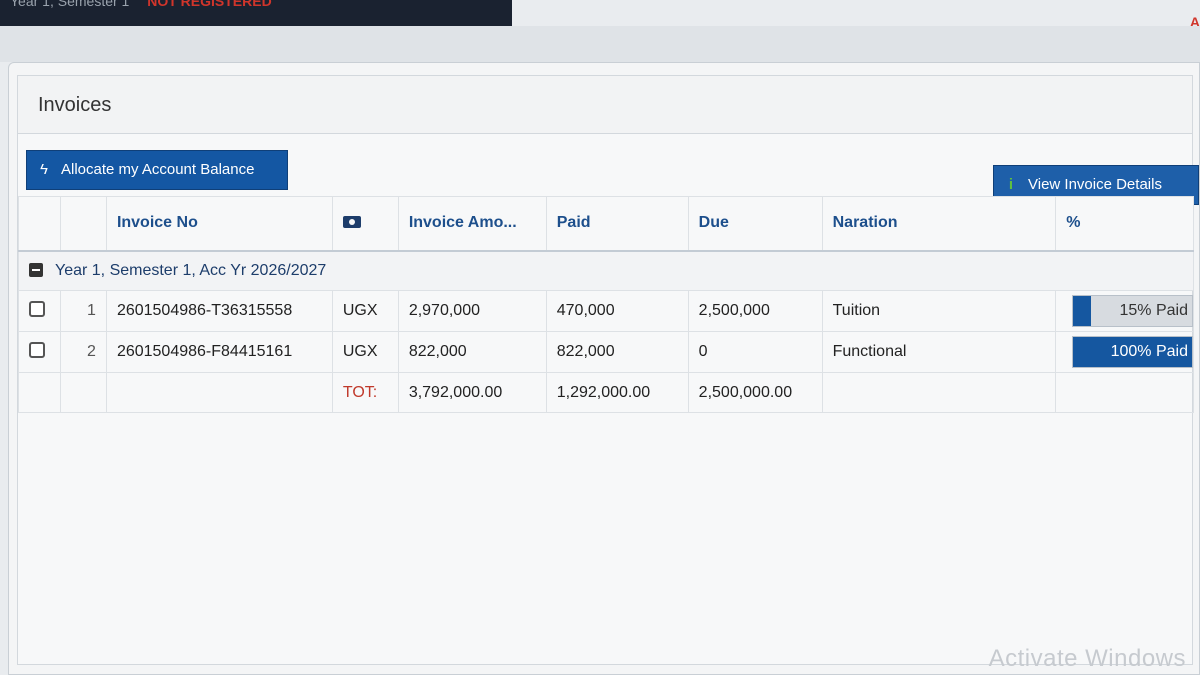 This screenshot has width=1200, height=675. I want to click on total-amount: 3,792,000.00, so click(472, 392).